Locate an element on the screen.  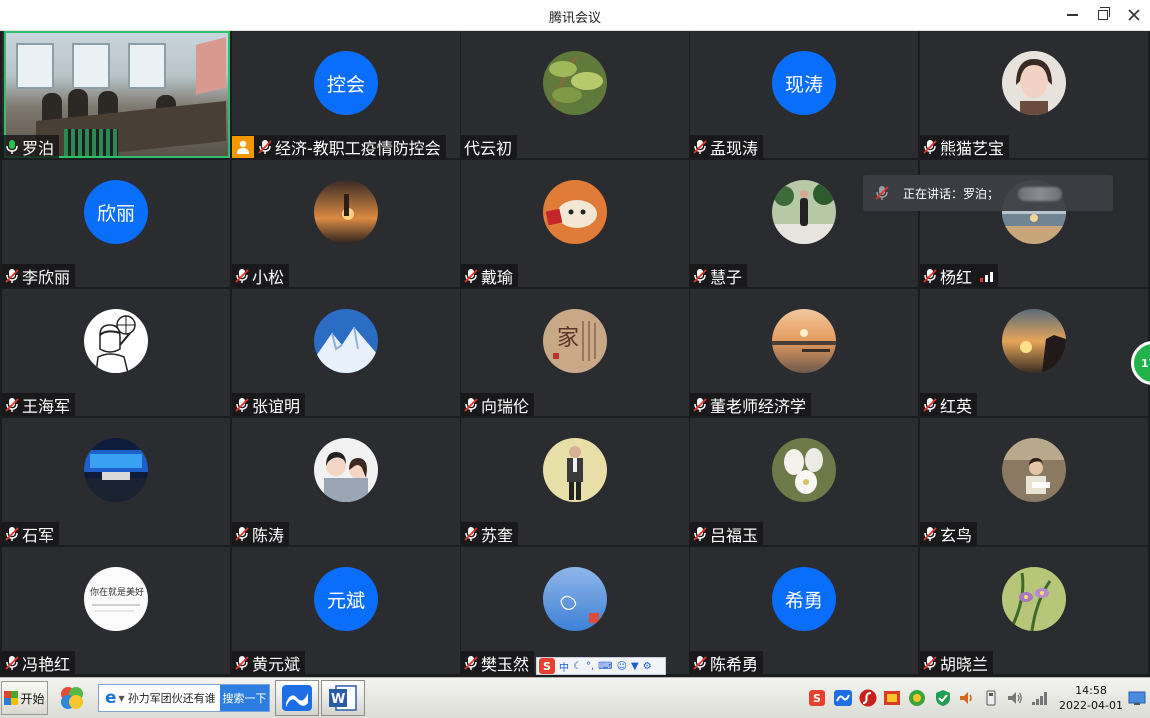
participant-tile: 欣丽 李欣丽 is located at coordinates (116, 223).